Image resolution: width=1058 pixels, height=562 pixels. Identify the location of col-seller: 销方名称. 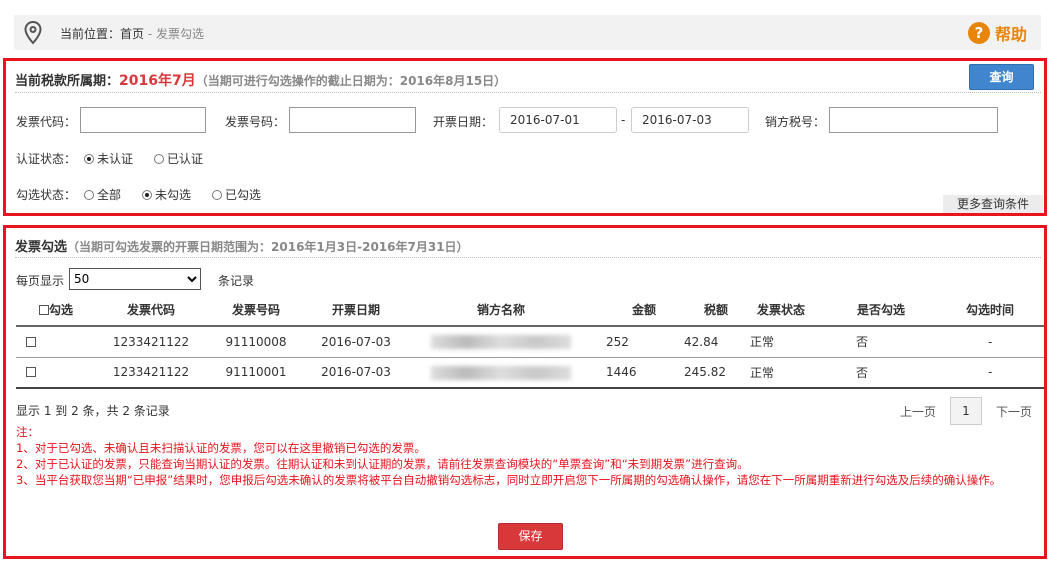
(501, 310).